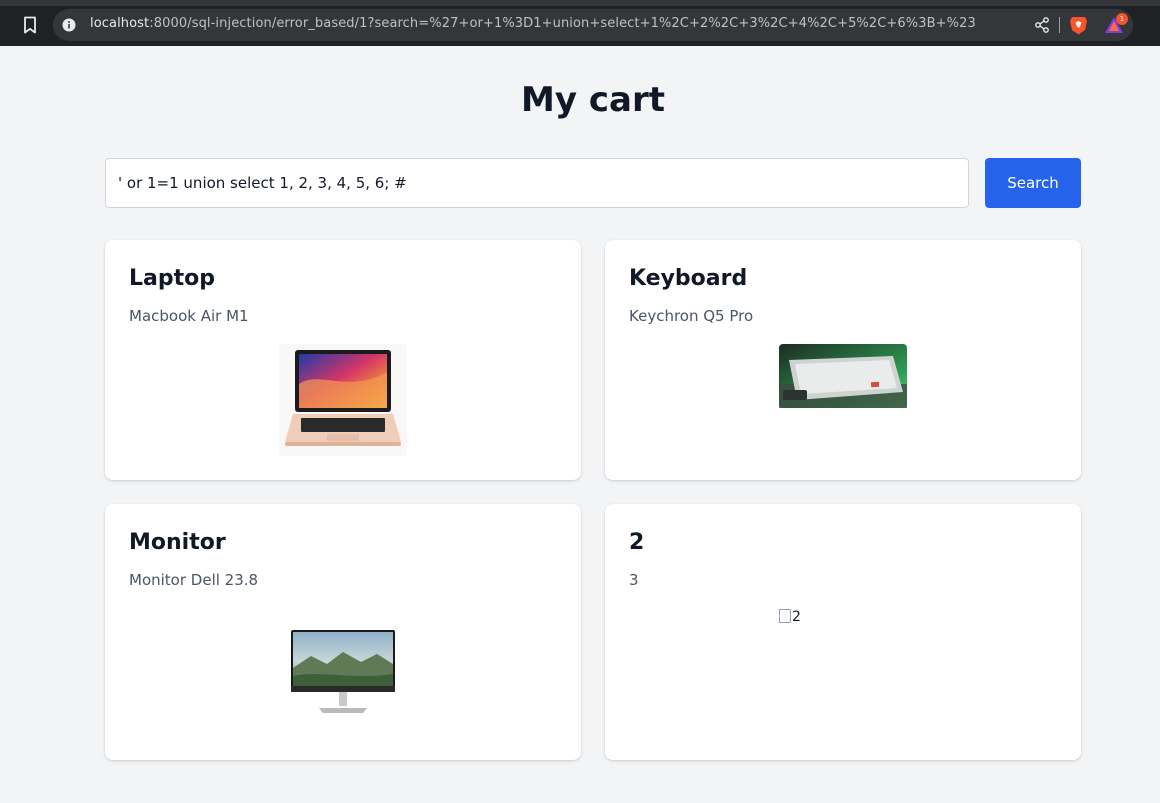  Describe the element at coordinates (343, 671) in the screenshot. I see `product-image-monitor` at that location.